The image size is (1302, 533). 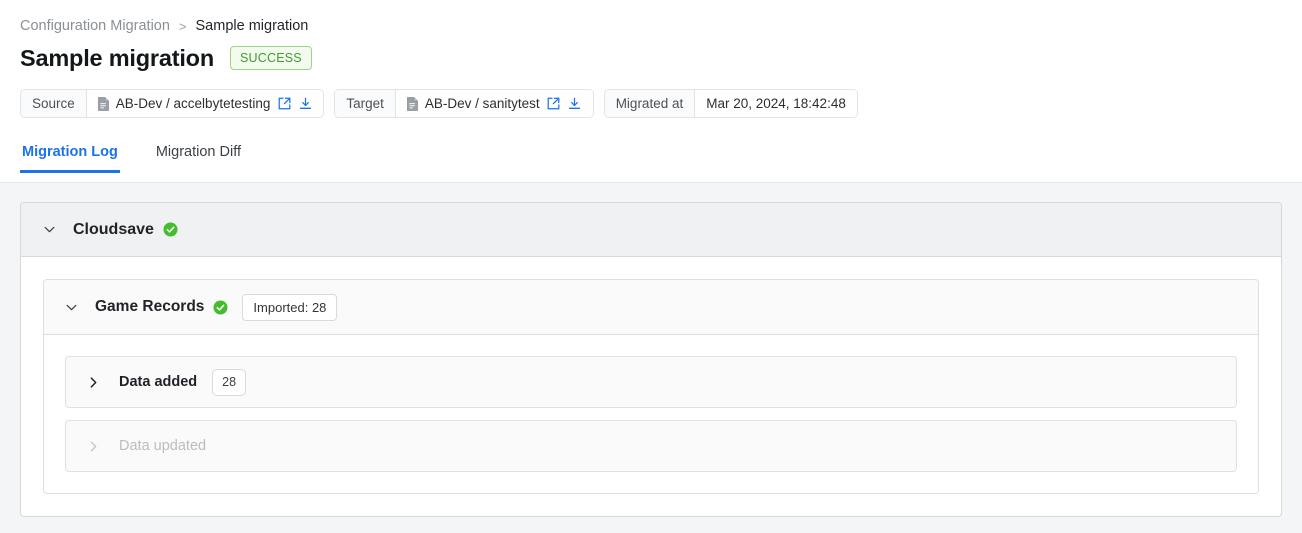 I want to click on target-value: AB-Dev / sanitytest, so click(x=482, y=103).